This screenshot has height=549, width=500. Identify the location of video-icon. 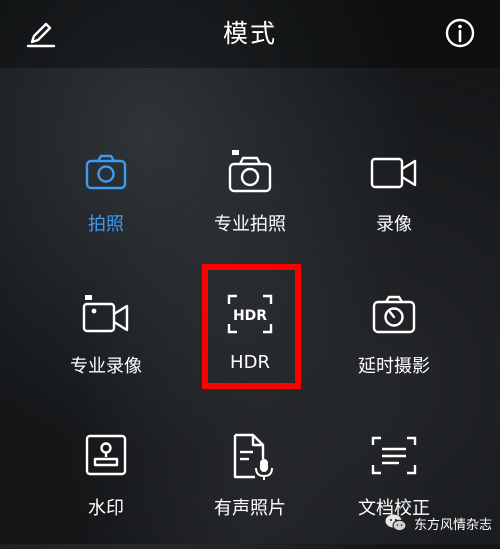
(393, 173).